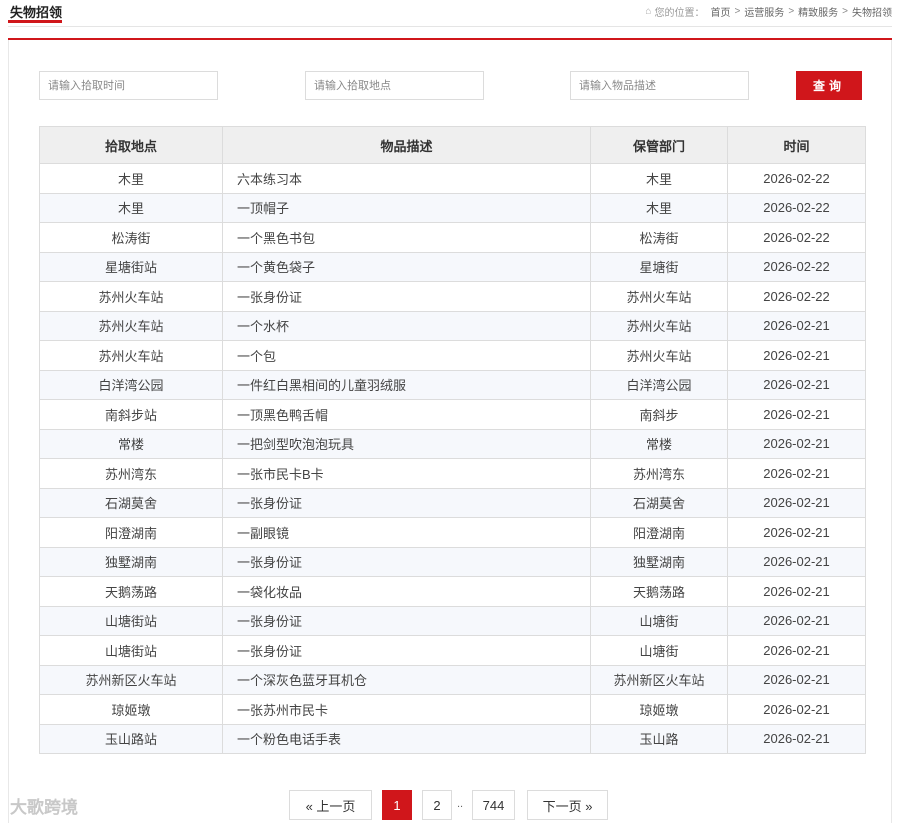 Image resolution: width=900 pixels, height=823 pixels. What do you see at coordinates (406, 414) in the screenshot?
I see `cell-description: 一顶黑色鸭舌帽` at bounding box center [406, 414].